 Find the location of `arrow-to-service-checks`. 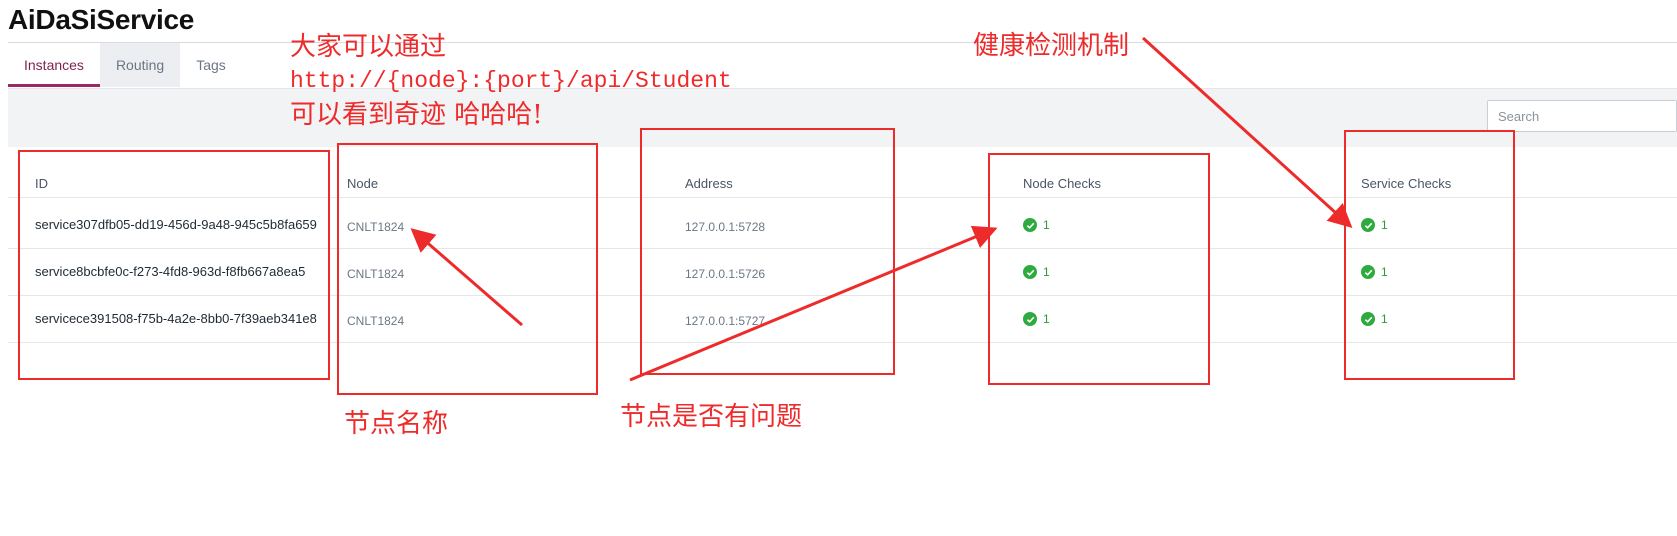

arrow-to-service-checks is located at coordinates (1247, 132).